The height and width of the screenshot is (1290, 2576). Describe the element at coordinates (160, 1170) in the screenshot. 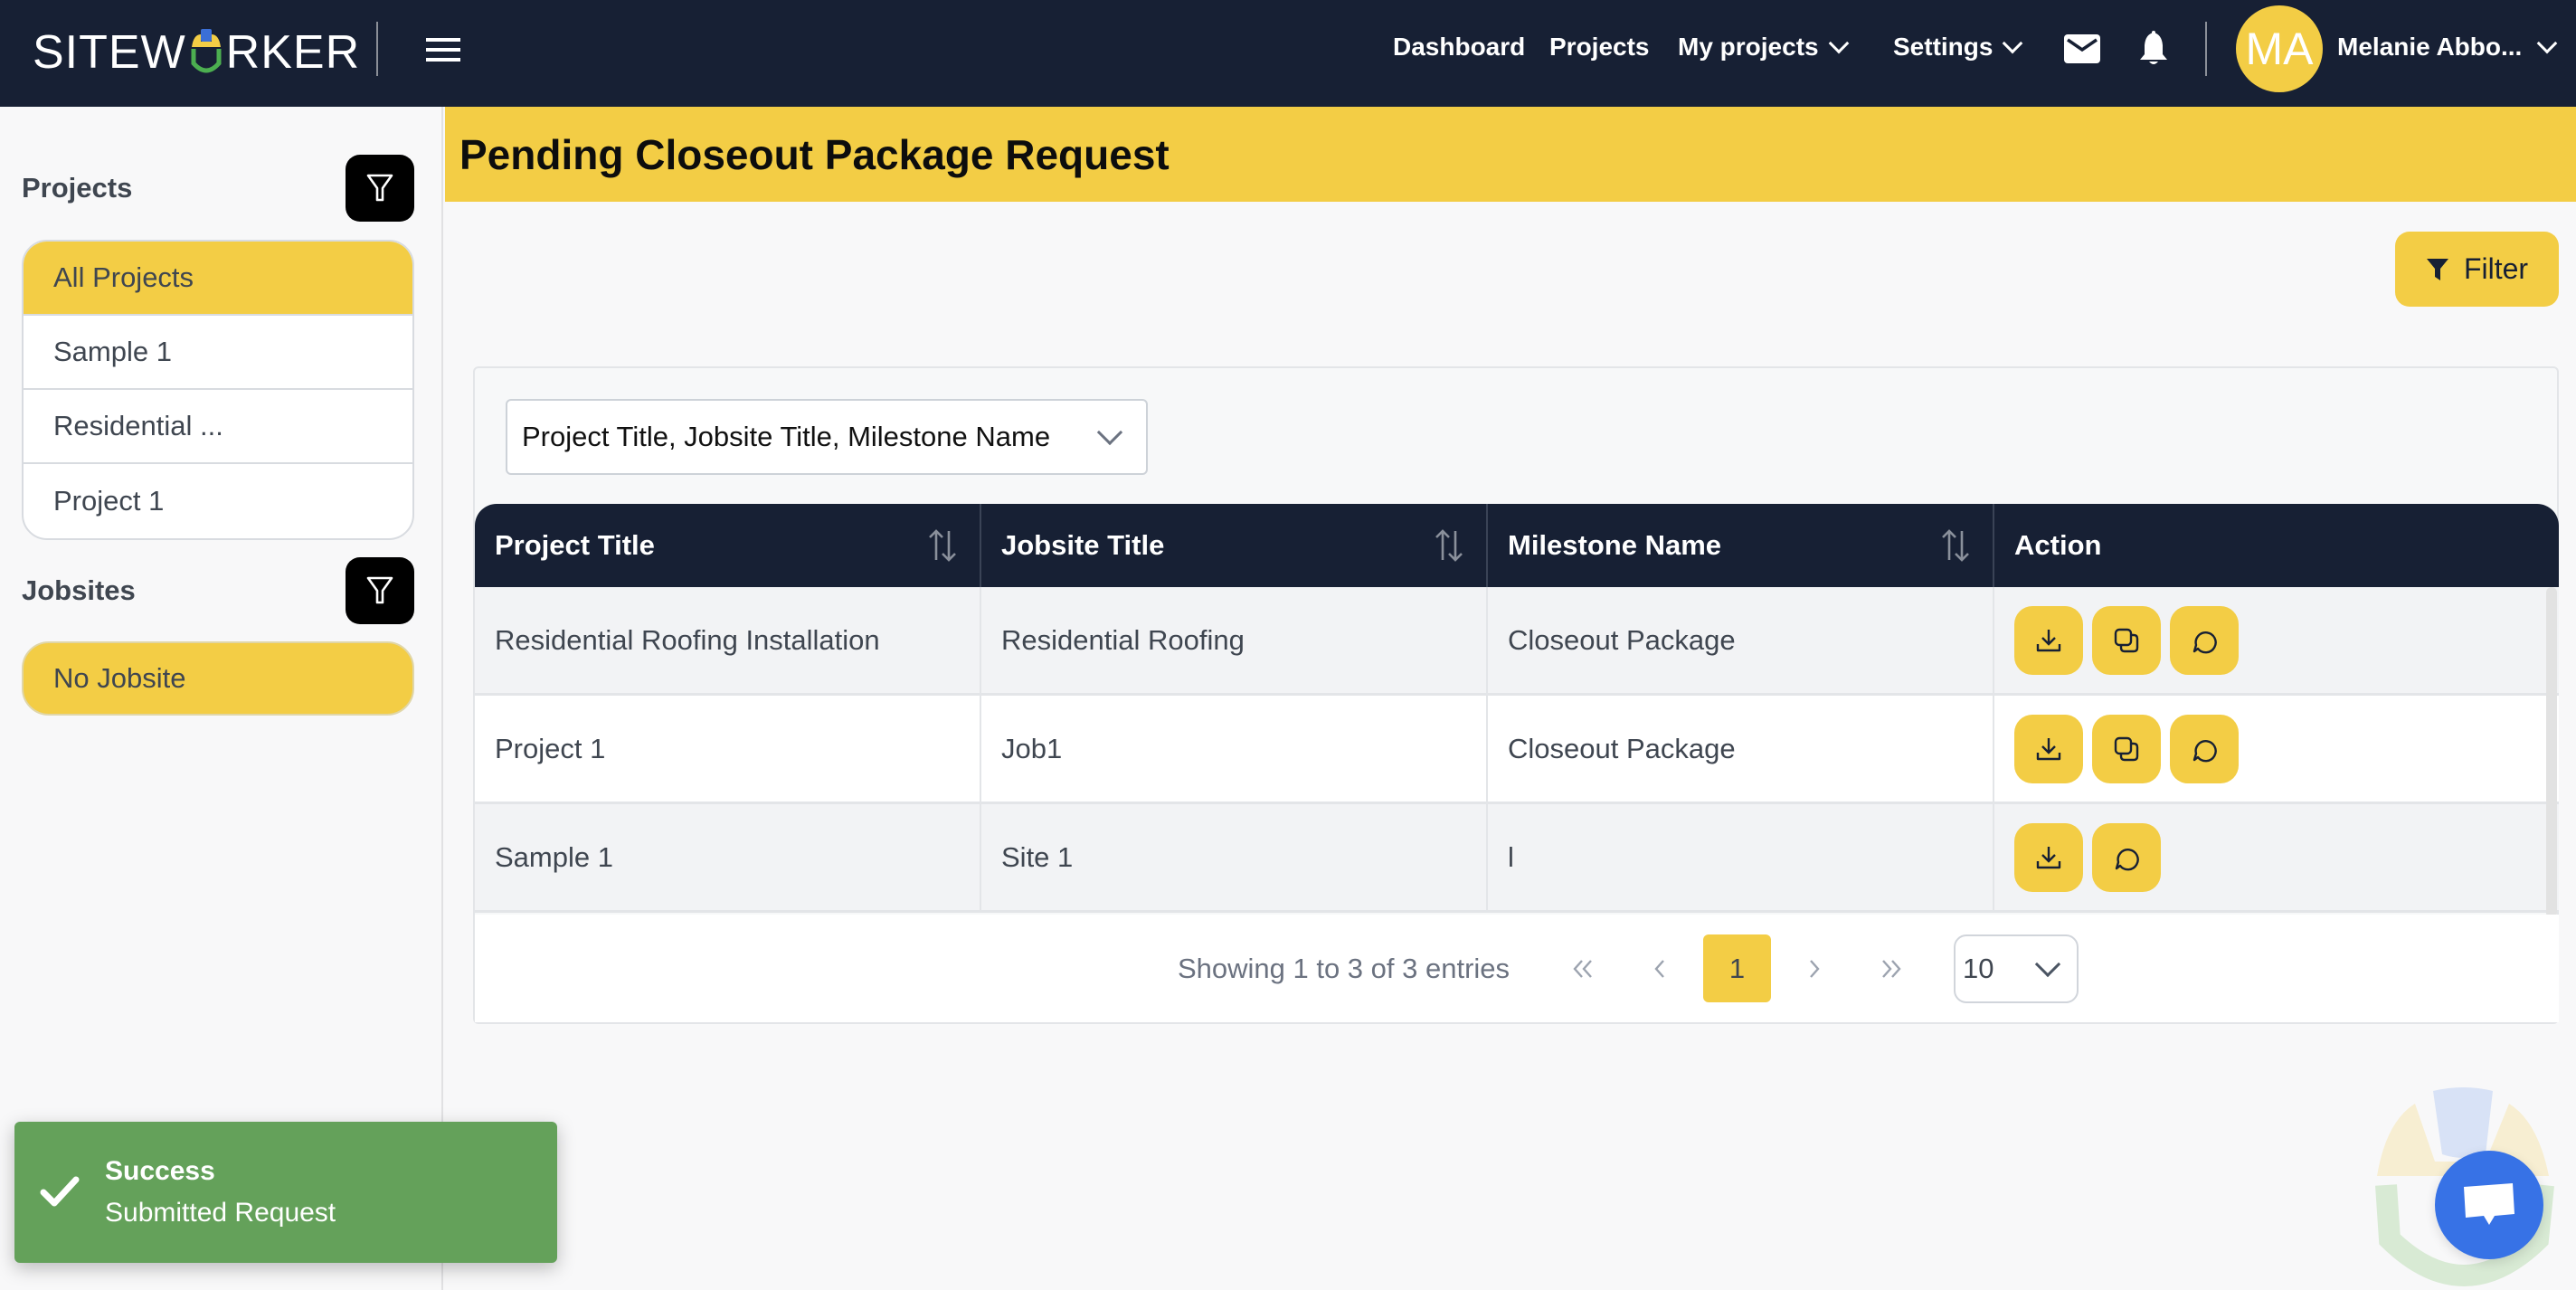

I see `toast-title: Success` at that location.